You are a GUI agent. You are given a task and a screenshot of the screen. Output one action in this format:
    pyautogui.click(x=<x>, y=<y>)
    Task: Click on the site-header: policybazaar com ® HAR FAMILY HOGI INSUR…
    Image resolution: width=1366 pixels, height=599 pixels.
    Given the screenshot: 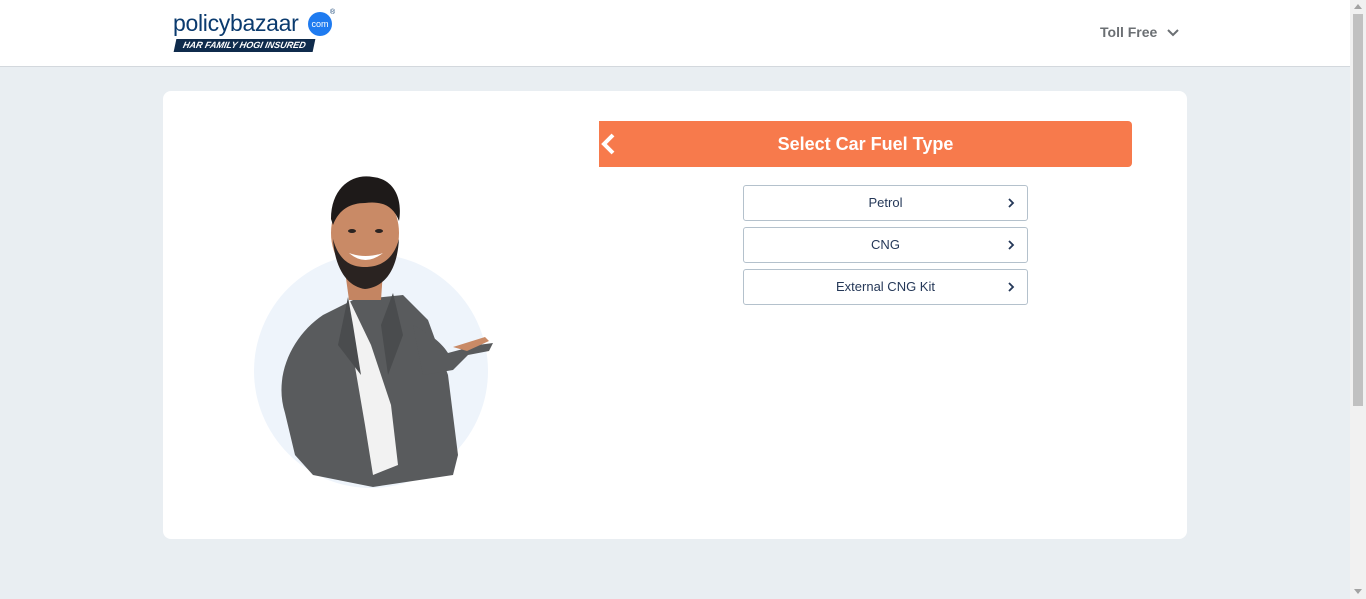 What is the action you would take?
    pyautogui.click(x=675, y=33)
    